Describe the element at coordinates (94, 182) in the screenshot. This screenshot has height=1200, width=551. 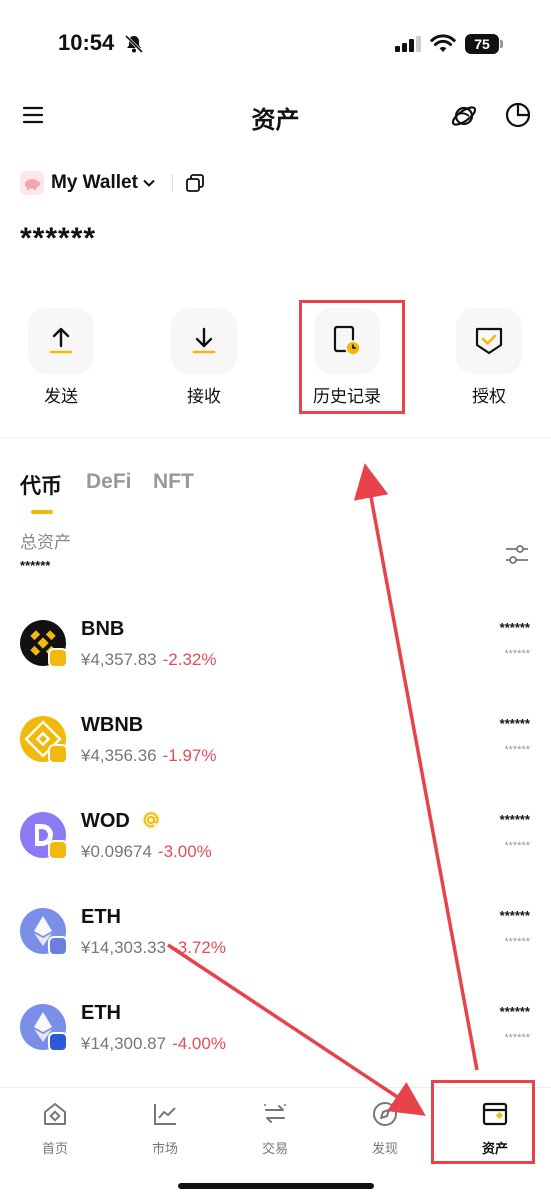
I see `wallet-name: My Wallet` at that location.